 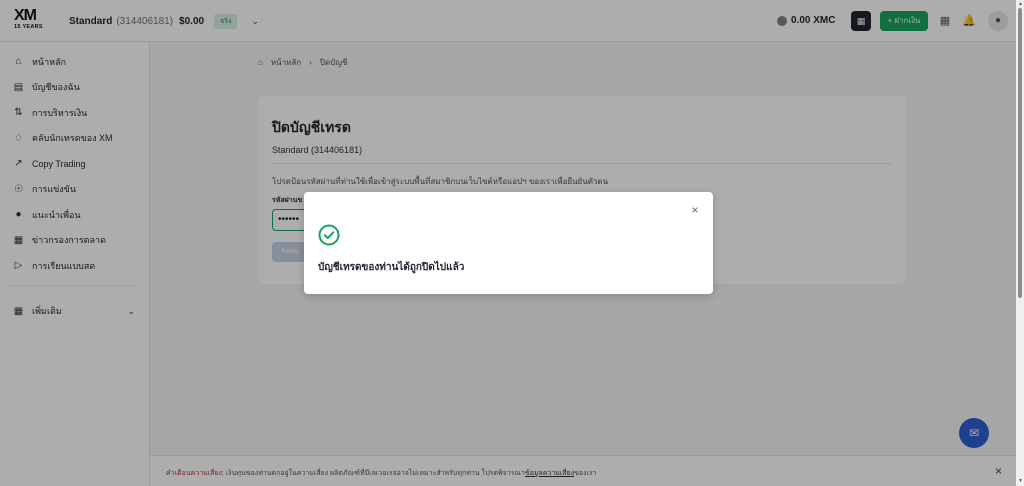 I want to click on check-circle-icon, so click(x=329, y=235).